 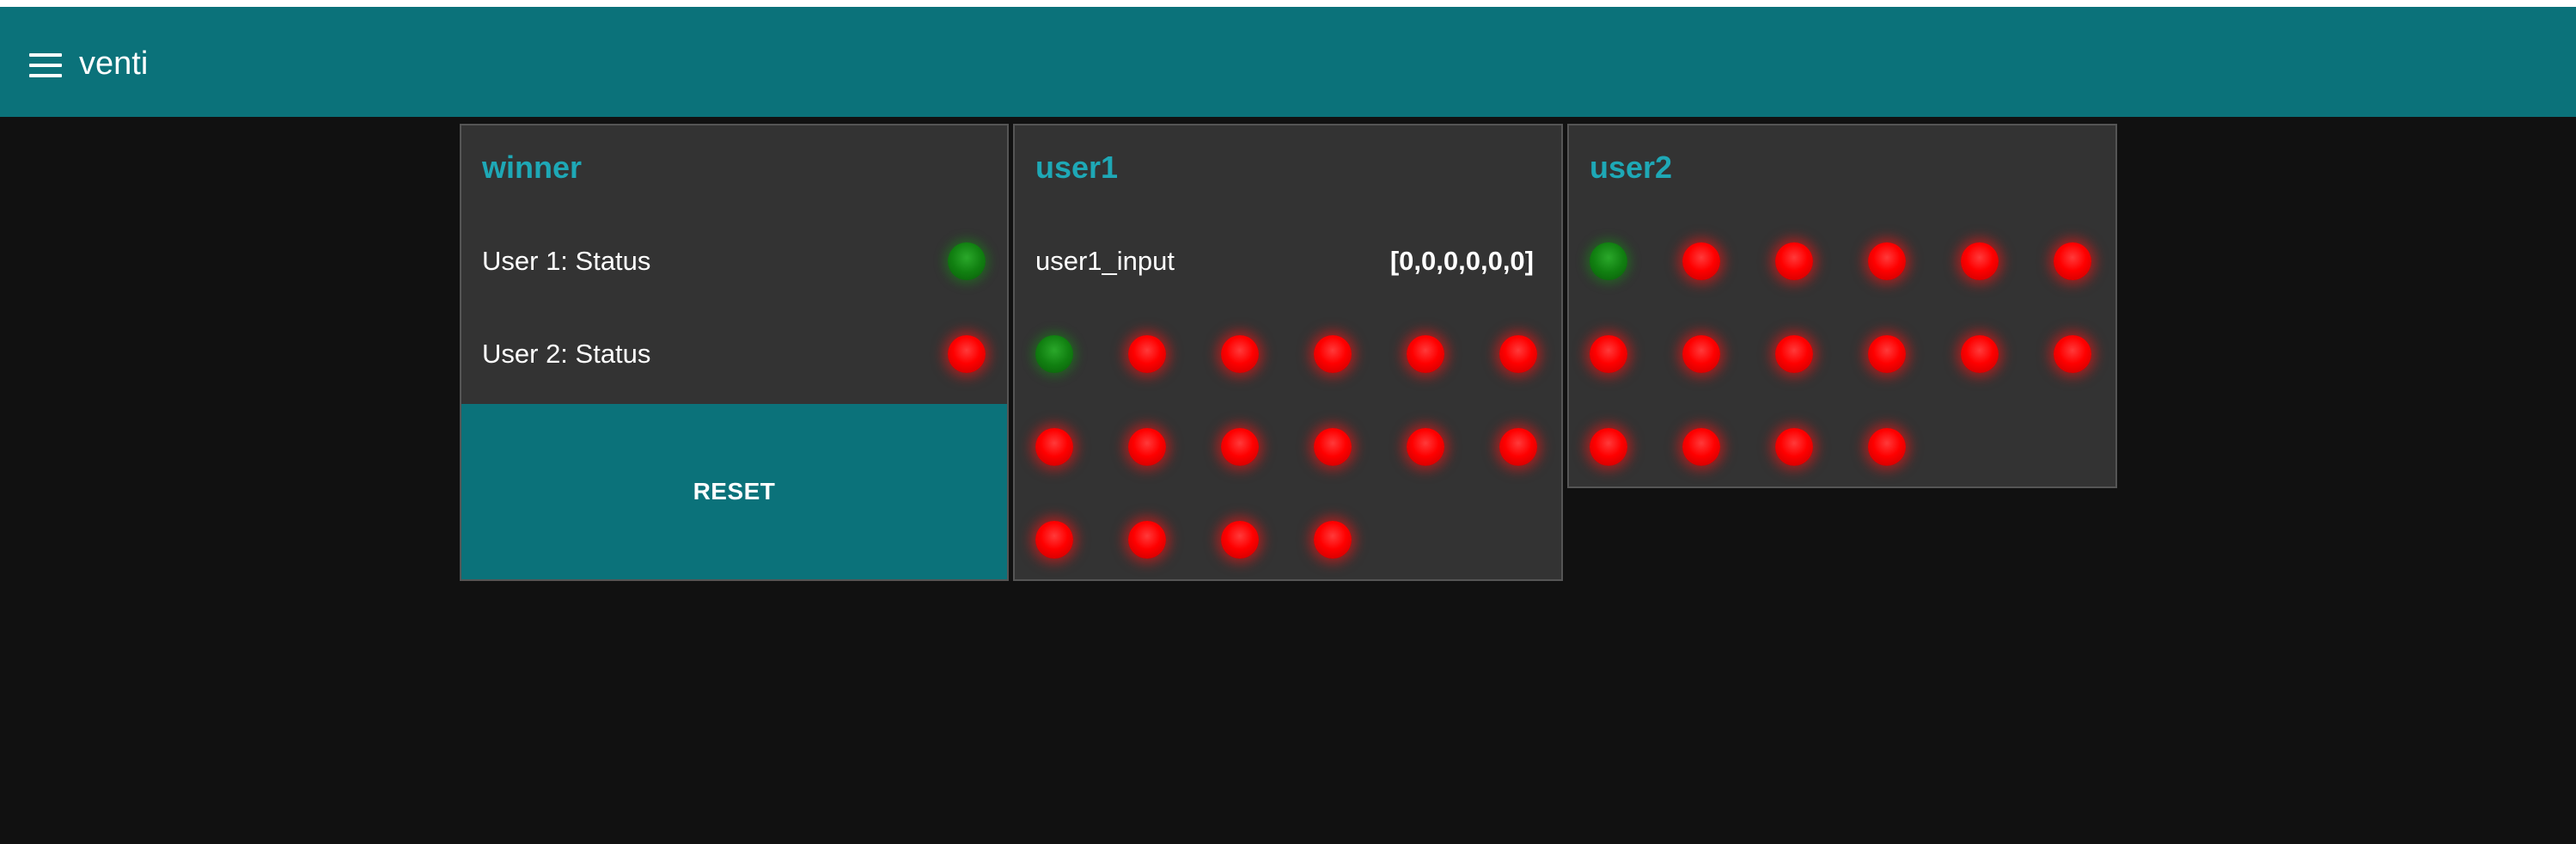 I want to click on user1-input-value: [0,0,0,0,0,0], so click(x=1461, y=261).